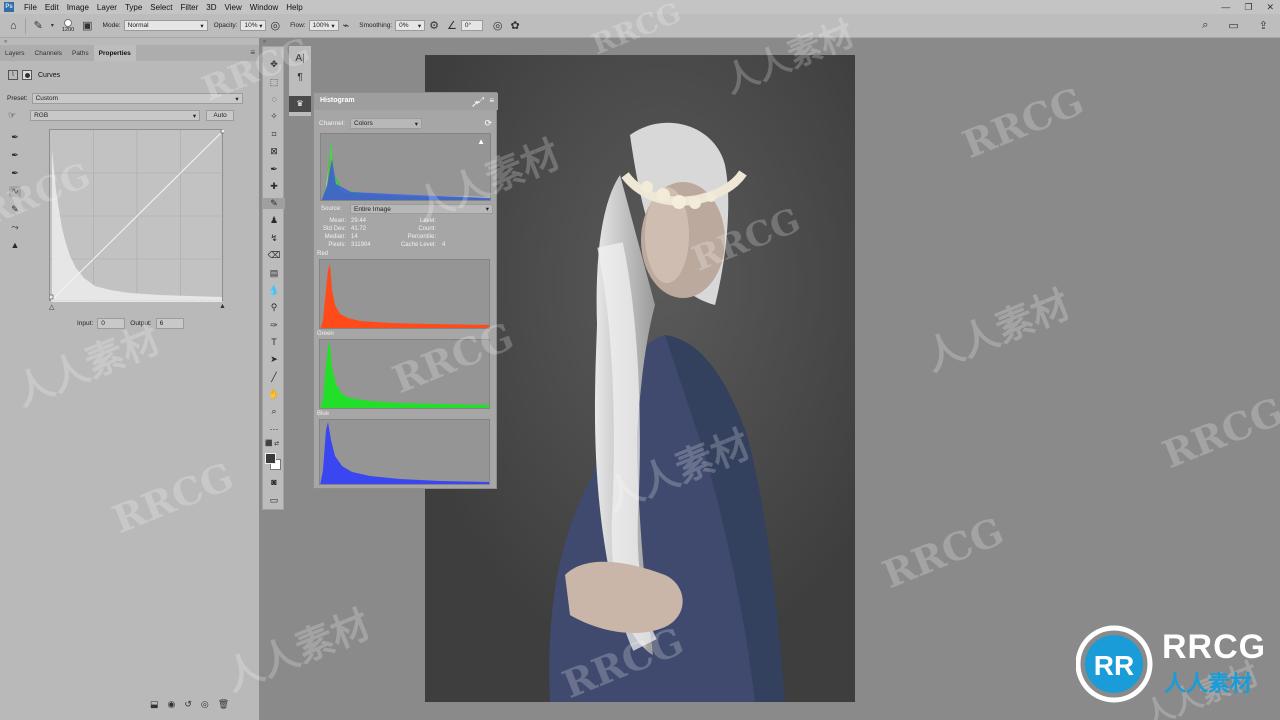  I want to click on black-point-slider: △, so click(51, 307).